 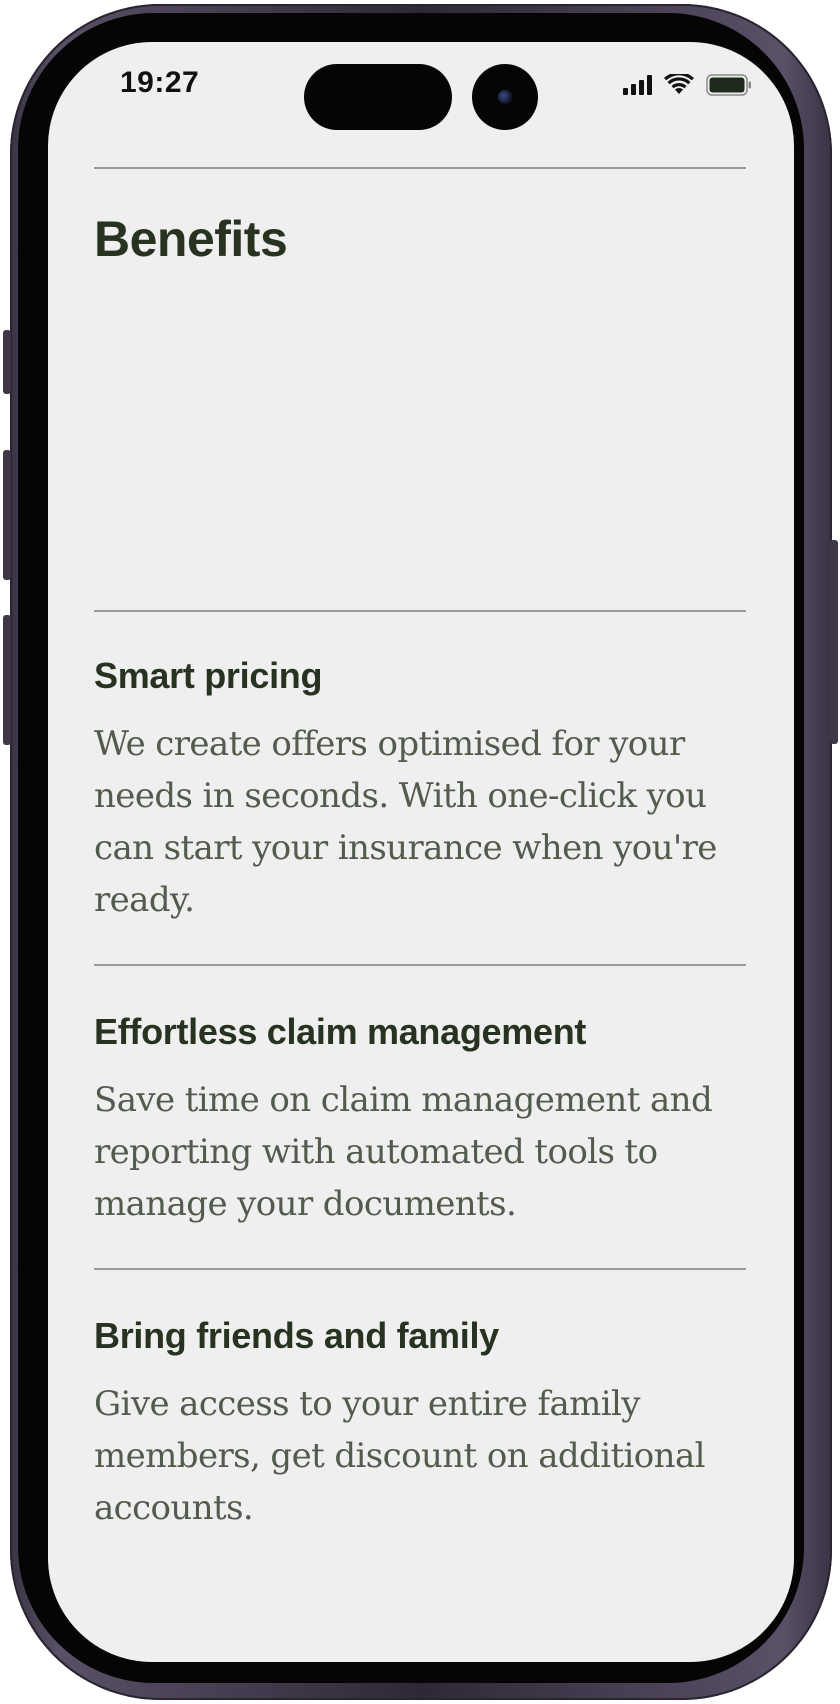 What do you see at coordinates (7, 680) in the screenshot?
I see `volume-down-button` at bounding box center [7, 680].